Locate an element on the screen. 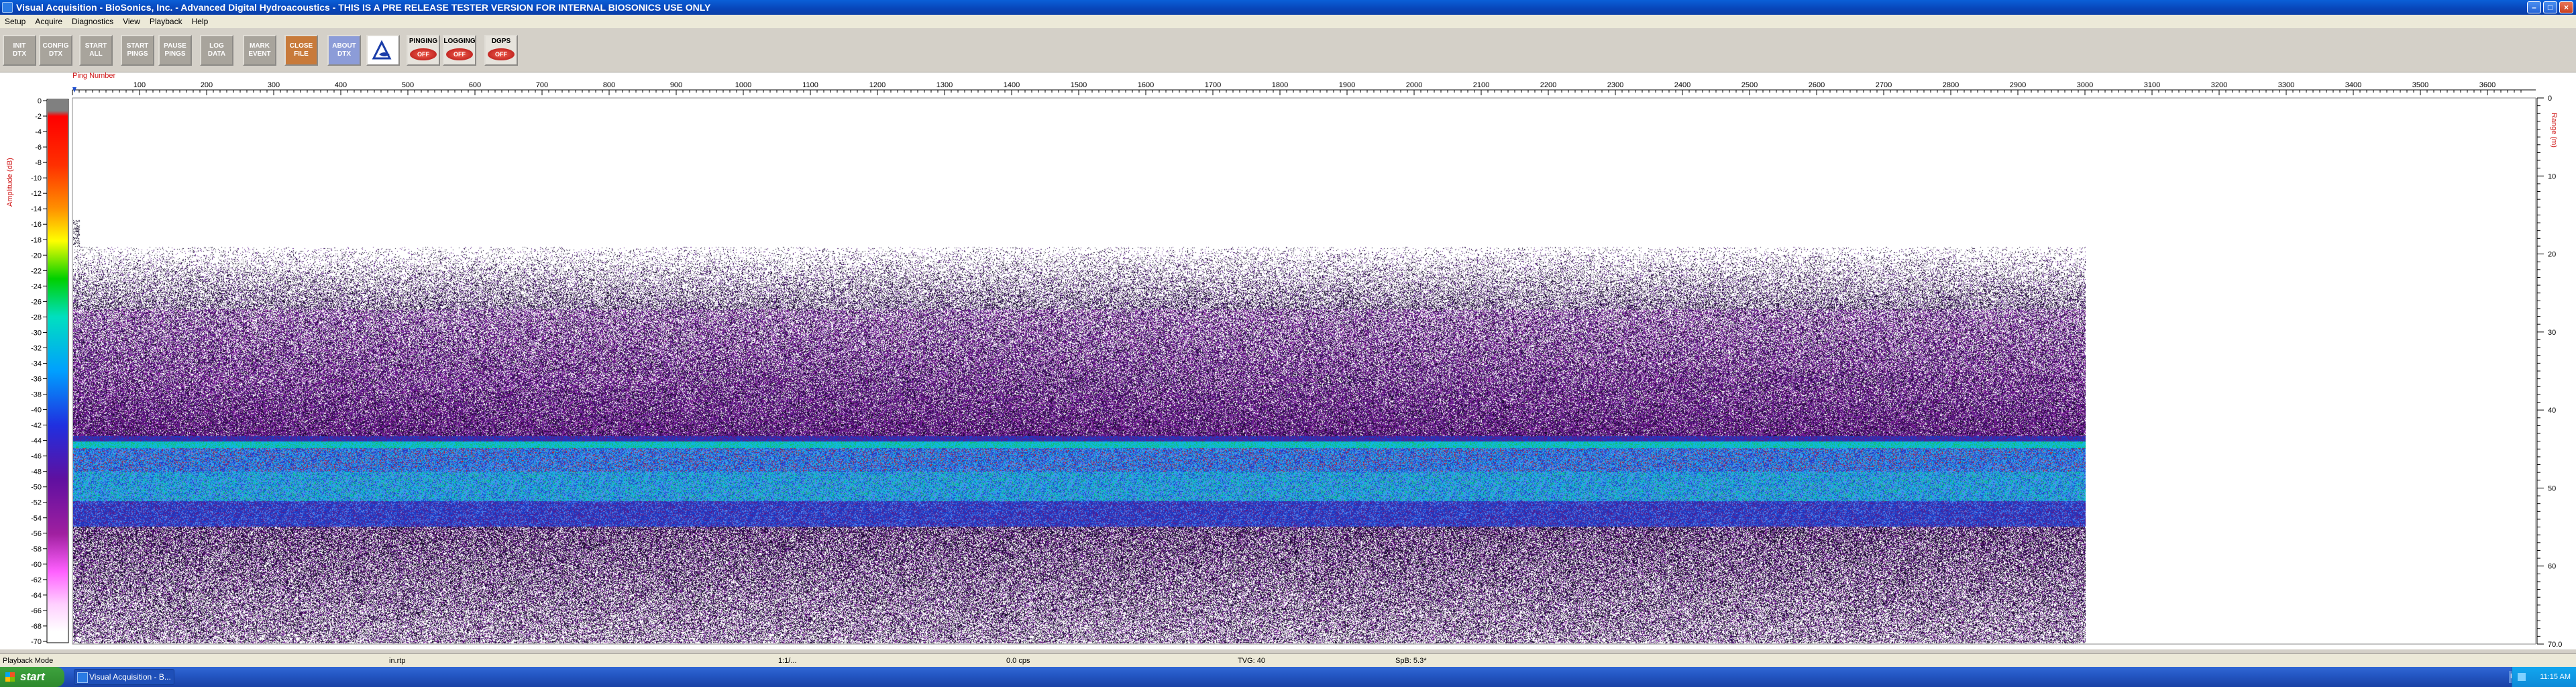 The image size is (2576, 687). x-tick-label: 700 is located at coordinates (542, 85).